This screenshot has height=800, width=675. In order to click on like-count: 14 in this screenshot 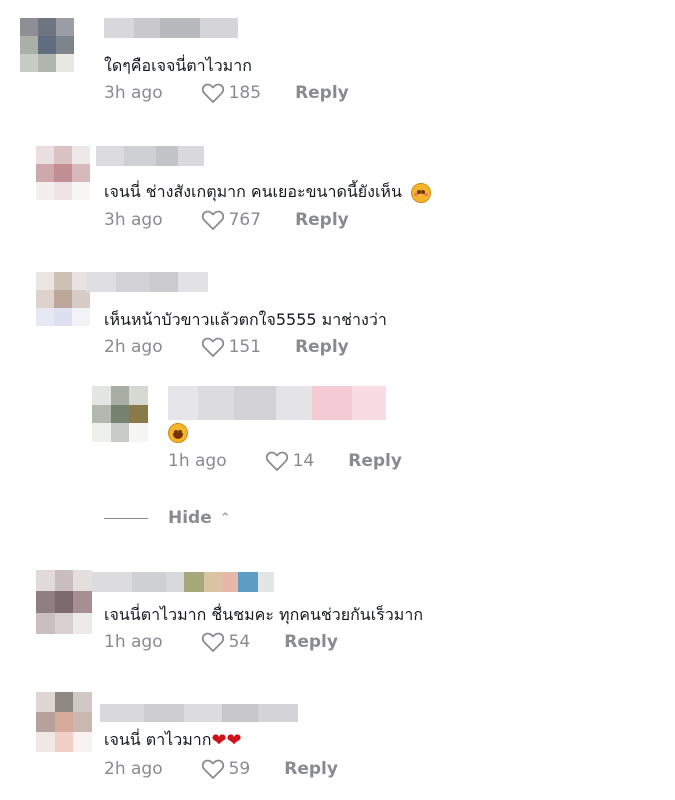, I will do `click(303, 461)`.